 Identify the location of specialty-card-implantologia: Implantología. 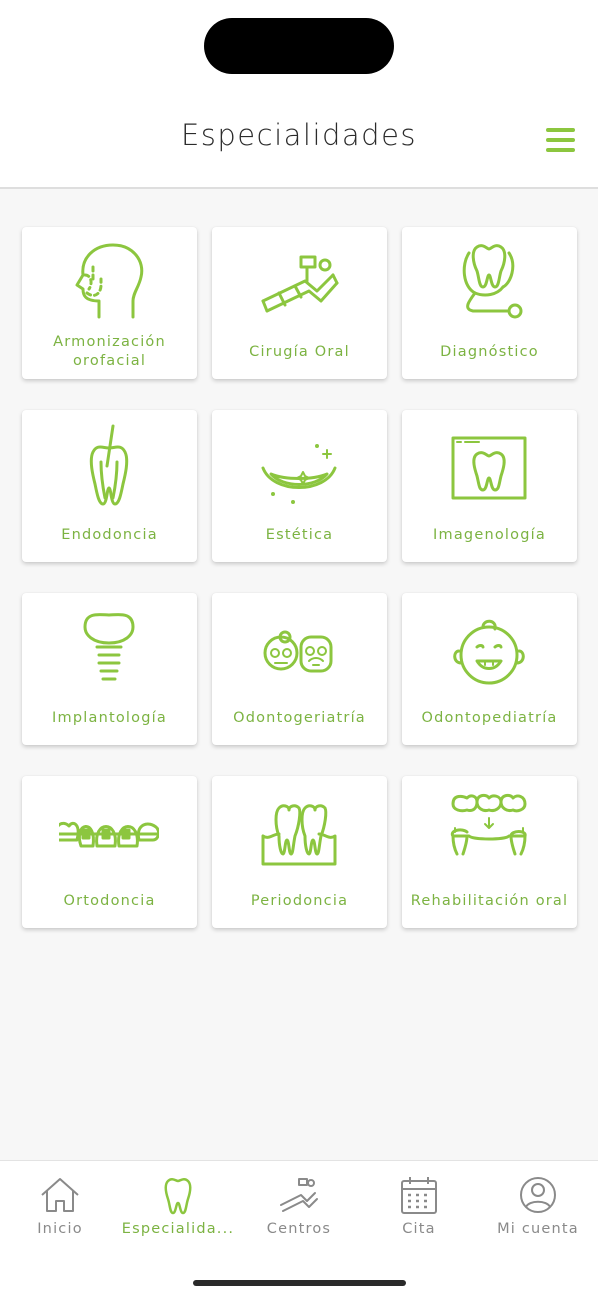
(109, 669).